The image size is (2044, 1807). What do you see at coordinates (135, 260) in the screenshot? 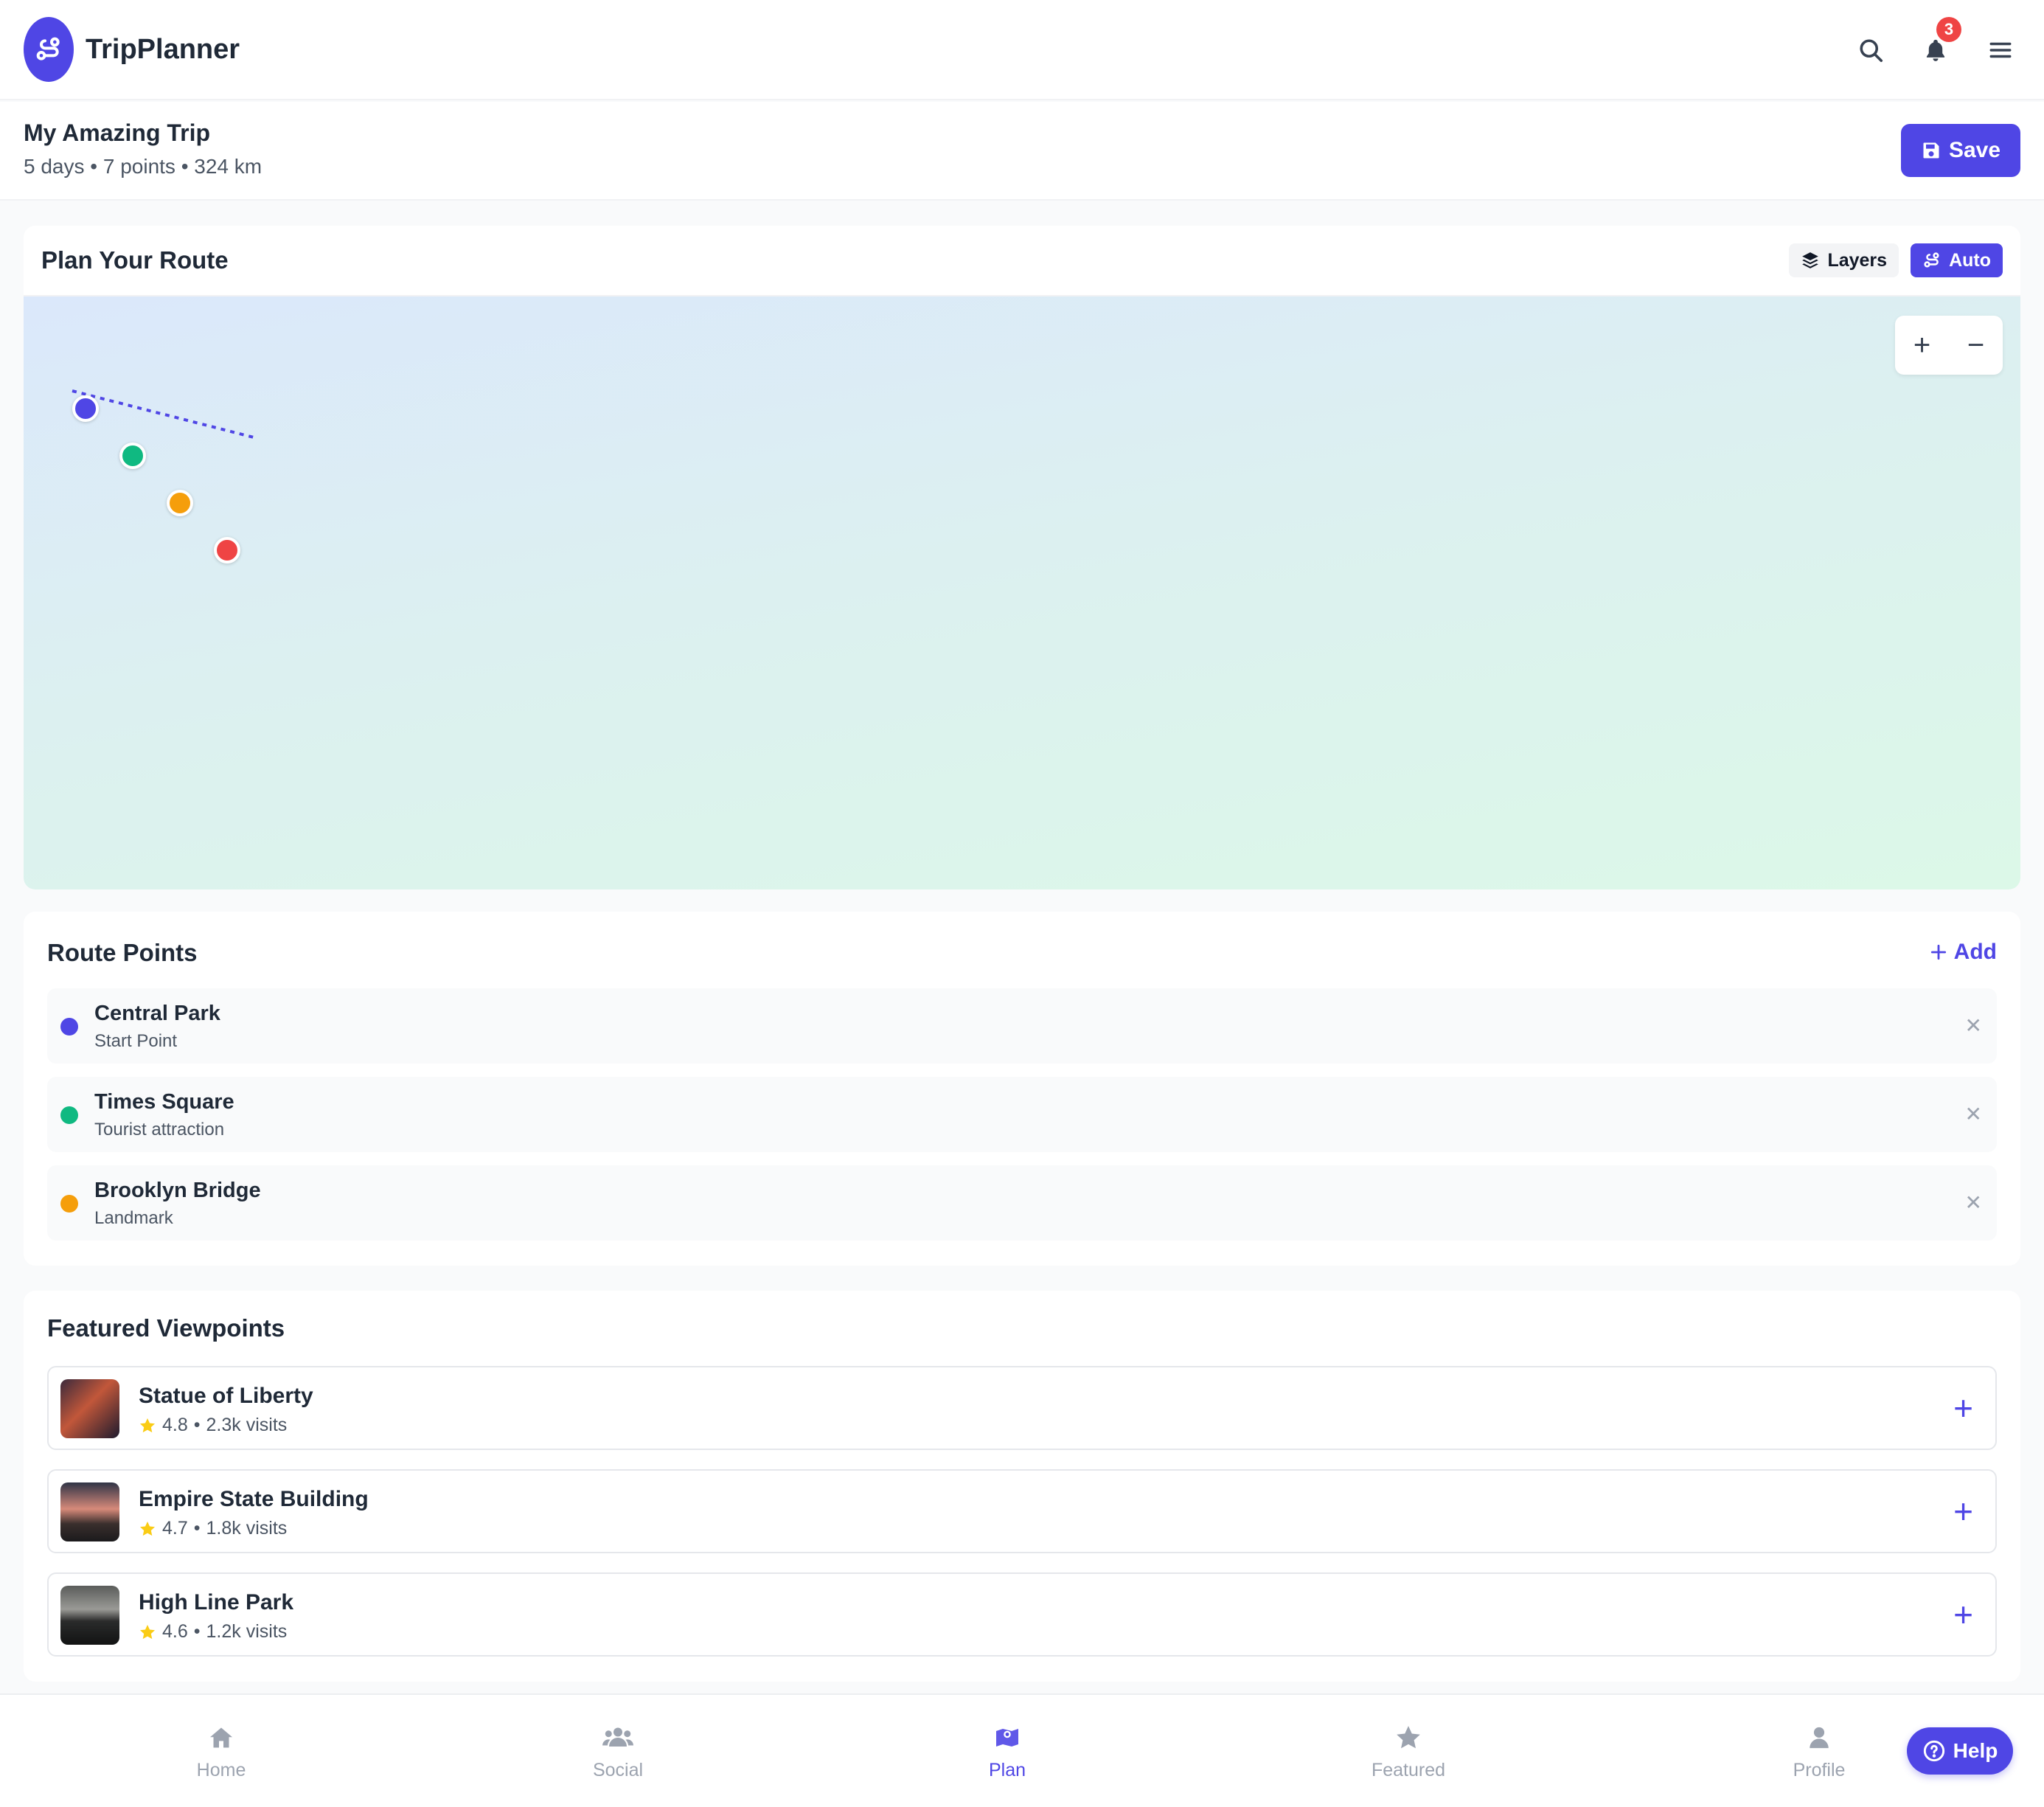
I see `map-title: Plan Your Route` at bounding box center [135, 260].